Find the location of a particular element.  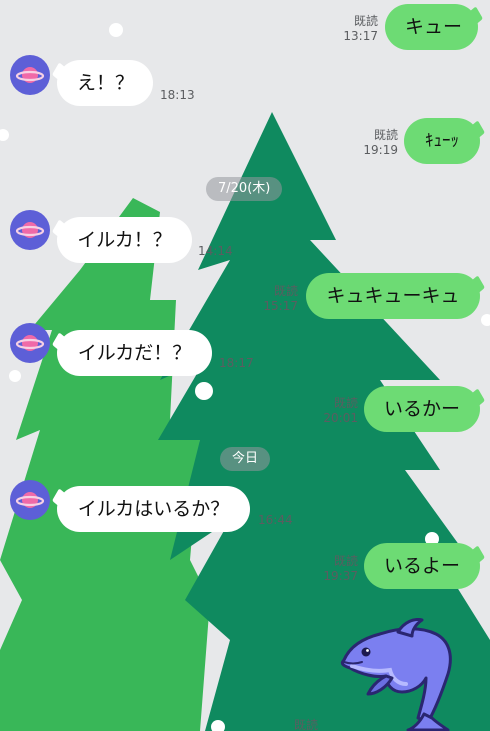

message-time: 13:17 is located at coordinates (360, 36).